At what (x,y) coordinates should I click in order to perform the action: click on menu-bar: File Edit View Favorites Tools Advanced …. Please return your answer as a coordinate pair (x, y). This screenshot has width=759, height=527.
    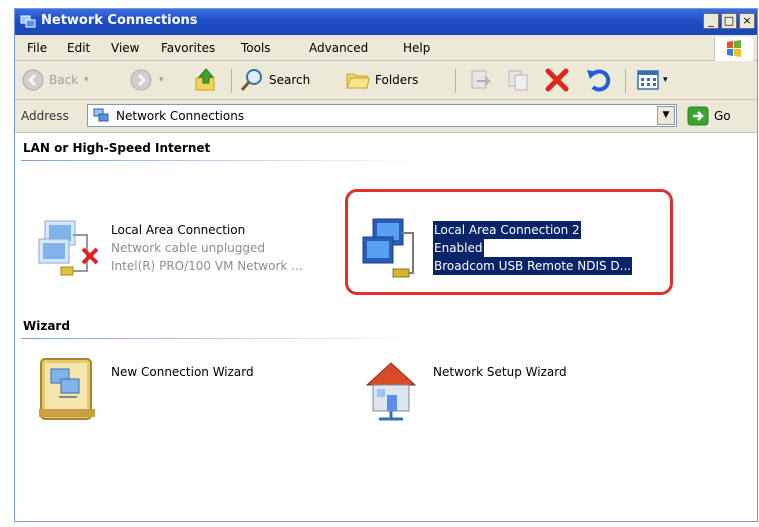
    Looking at the image, I should click on (386, 48).